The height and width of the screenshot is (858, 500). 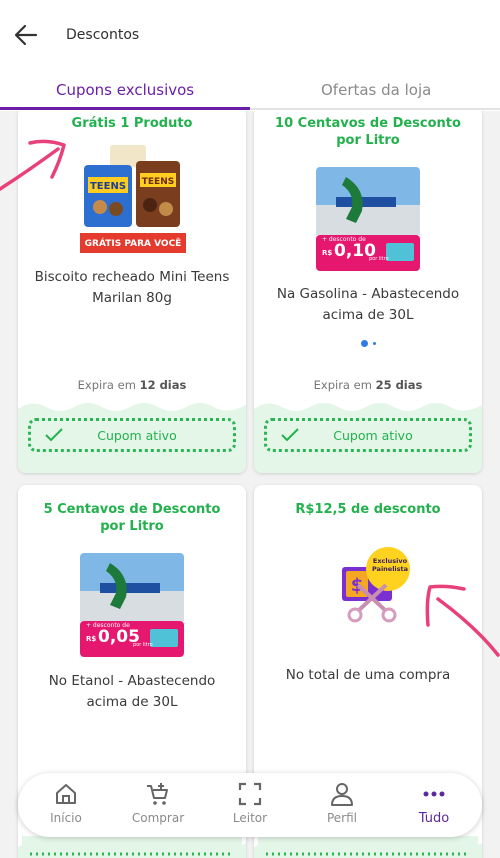 I want to click on scan-icon, so click(x=250, y=794).